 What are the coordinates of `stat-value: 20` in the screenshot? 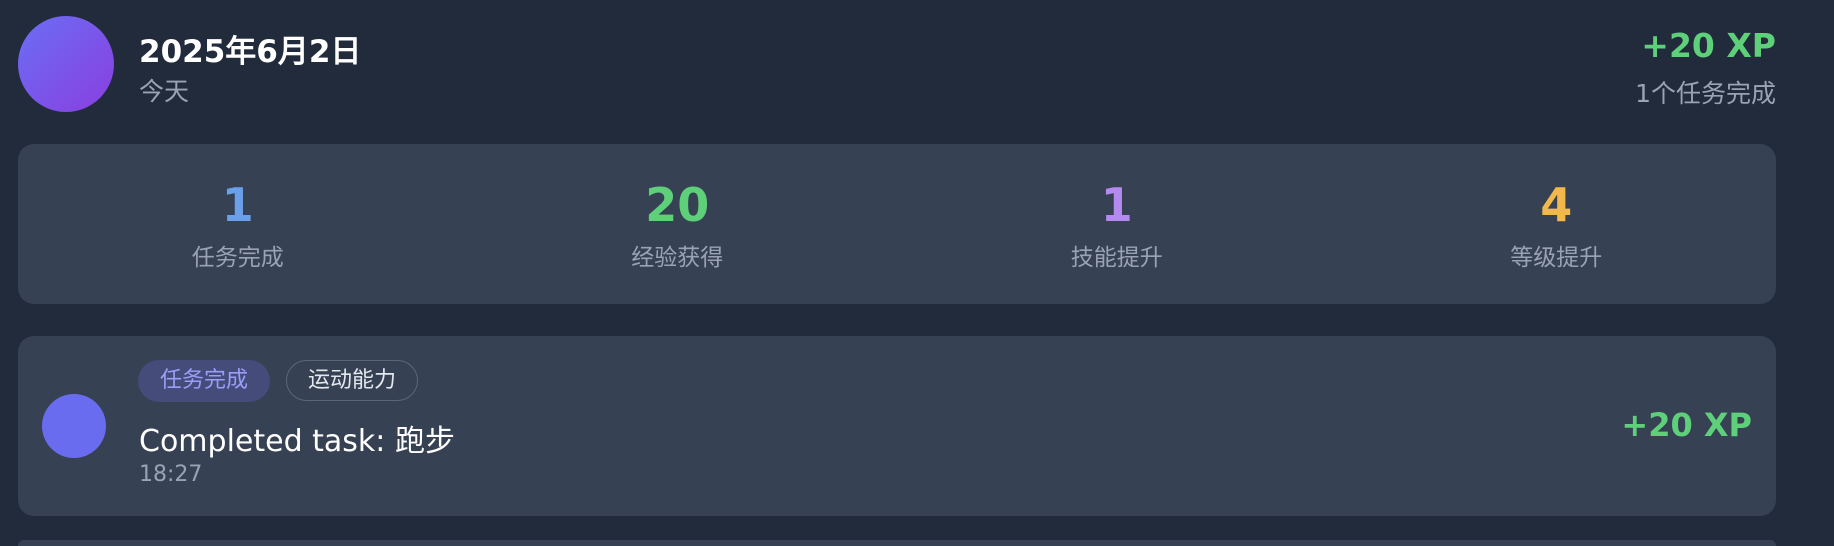 It's located at (677, 205).